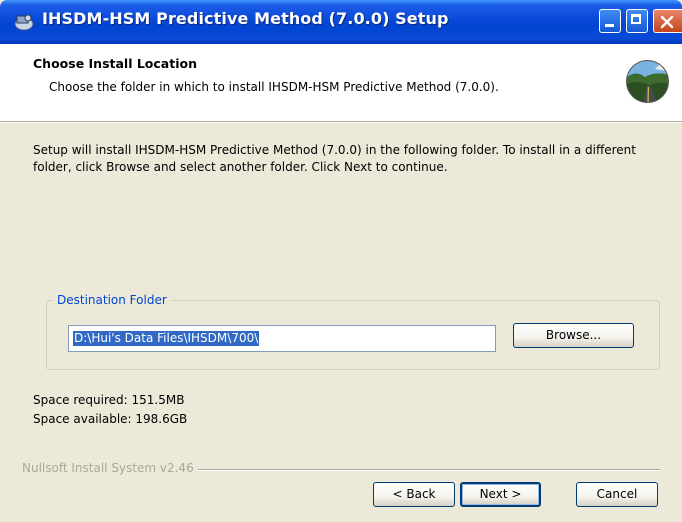 The image size is (682, 522). Describe the element at coordinates (110, 419) in the screenshot. I see `space-available: Space available: 198.6GB` at that location.